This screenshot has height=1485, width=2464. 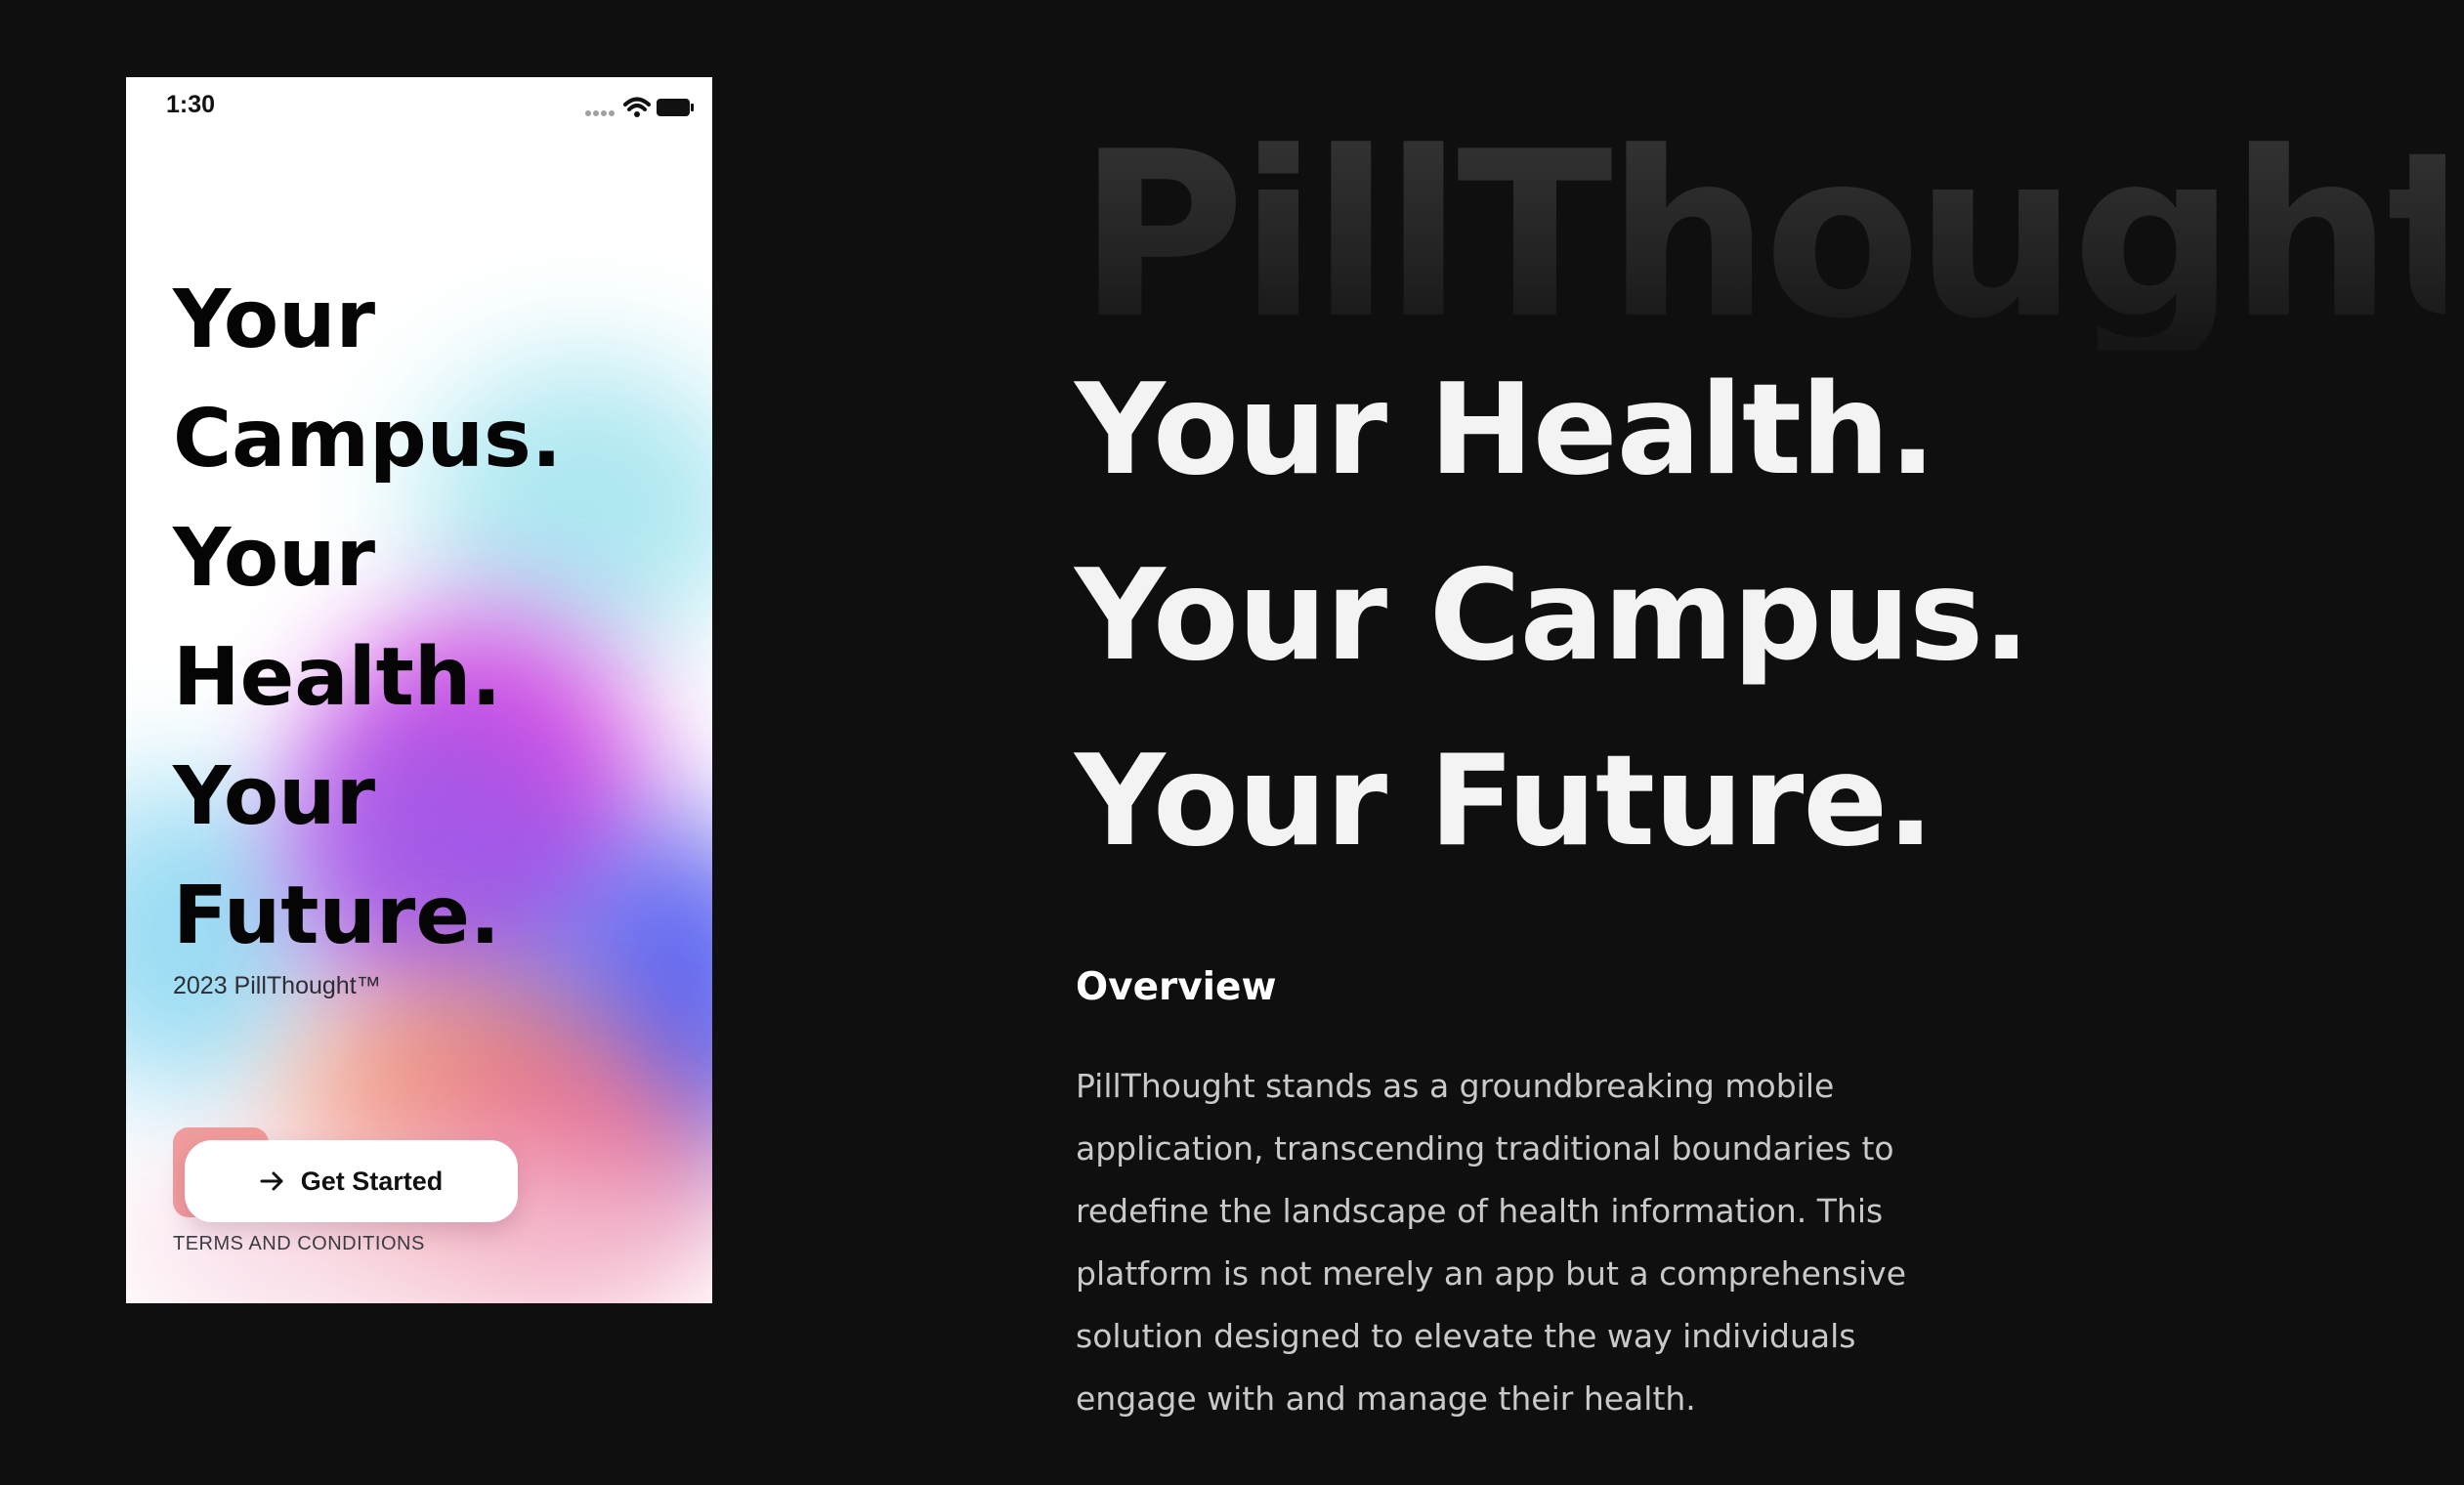 I want to click on get-started-label: Get Started, so click(x=372, y=1181).